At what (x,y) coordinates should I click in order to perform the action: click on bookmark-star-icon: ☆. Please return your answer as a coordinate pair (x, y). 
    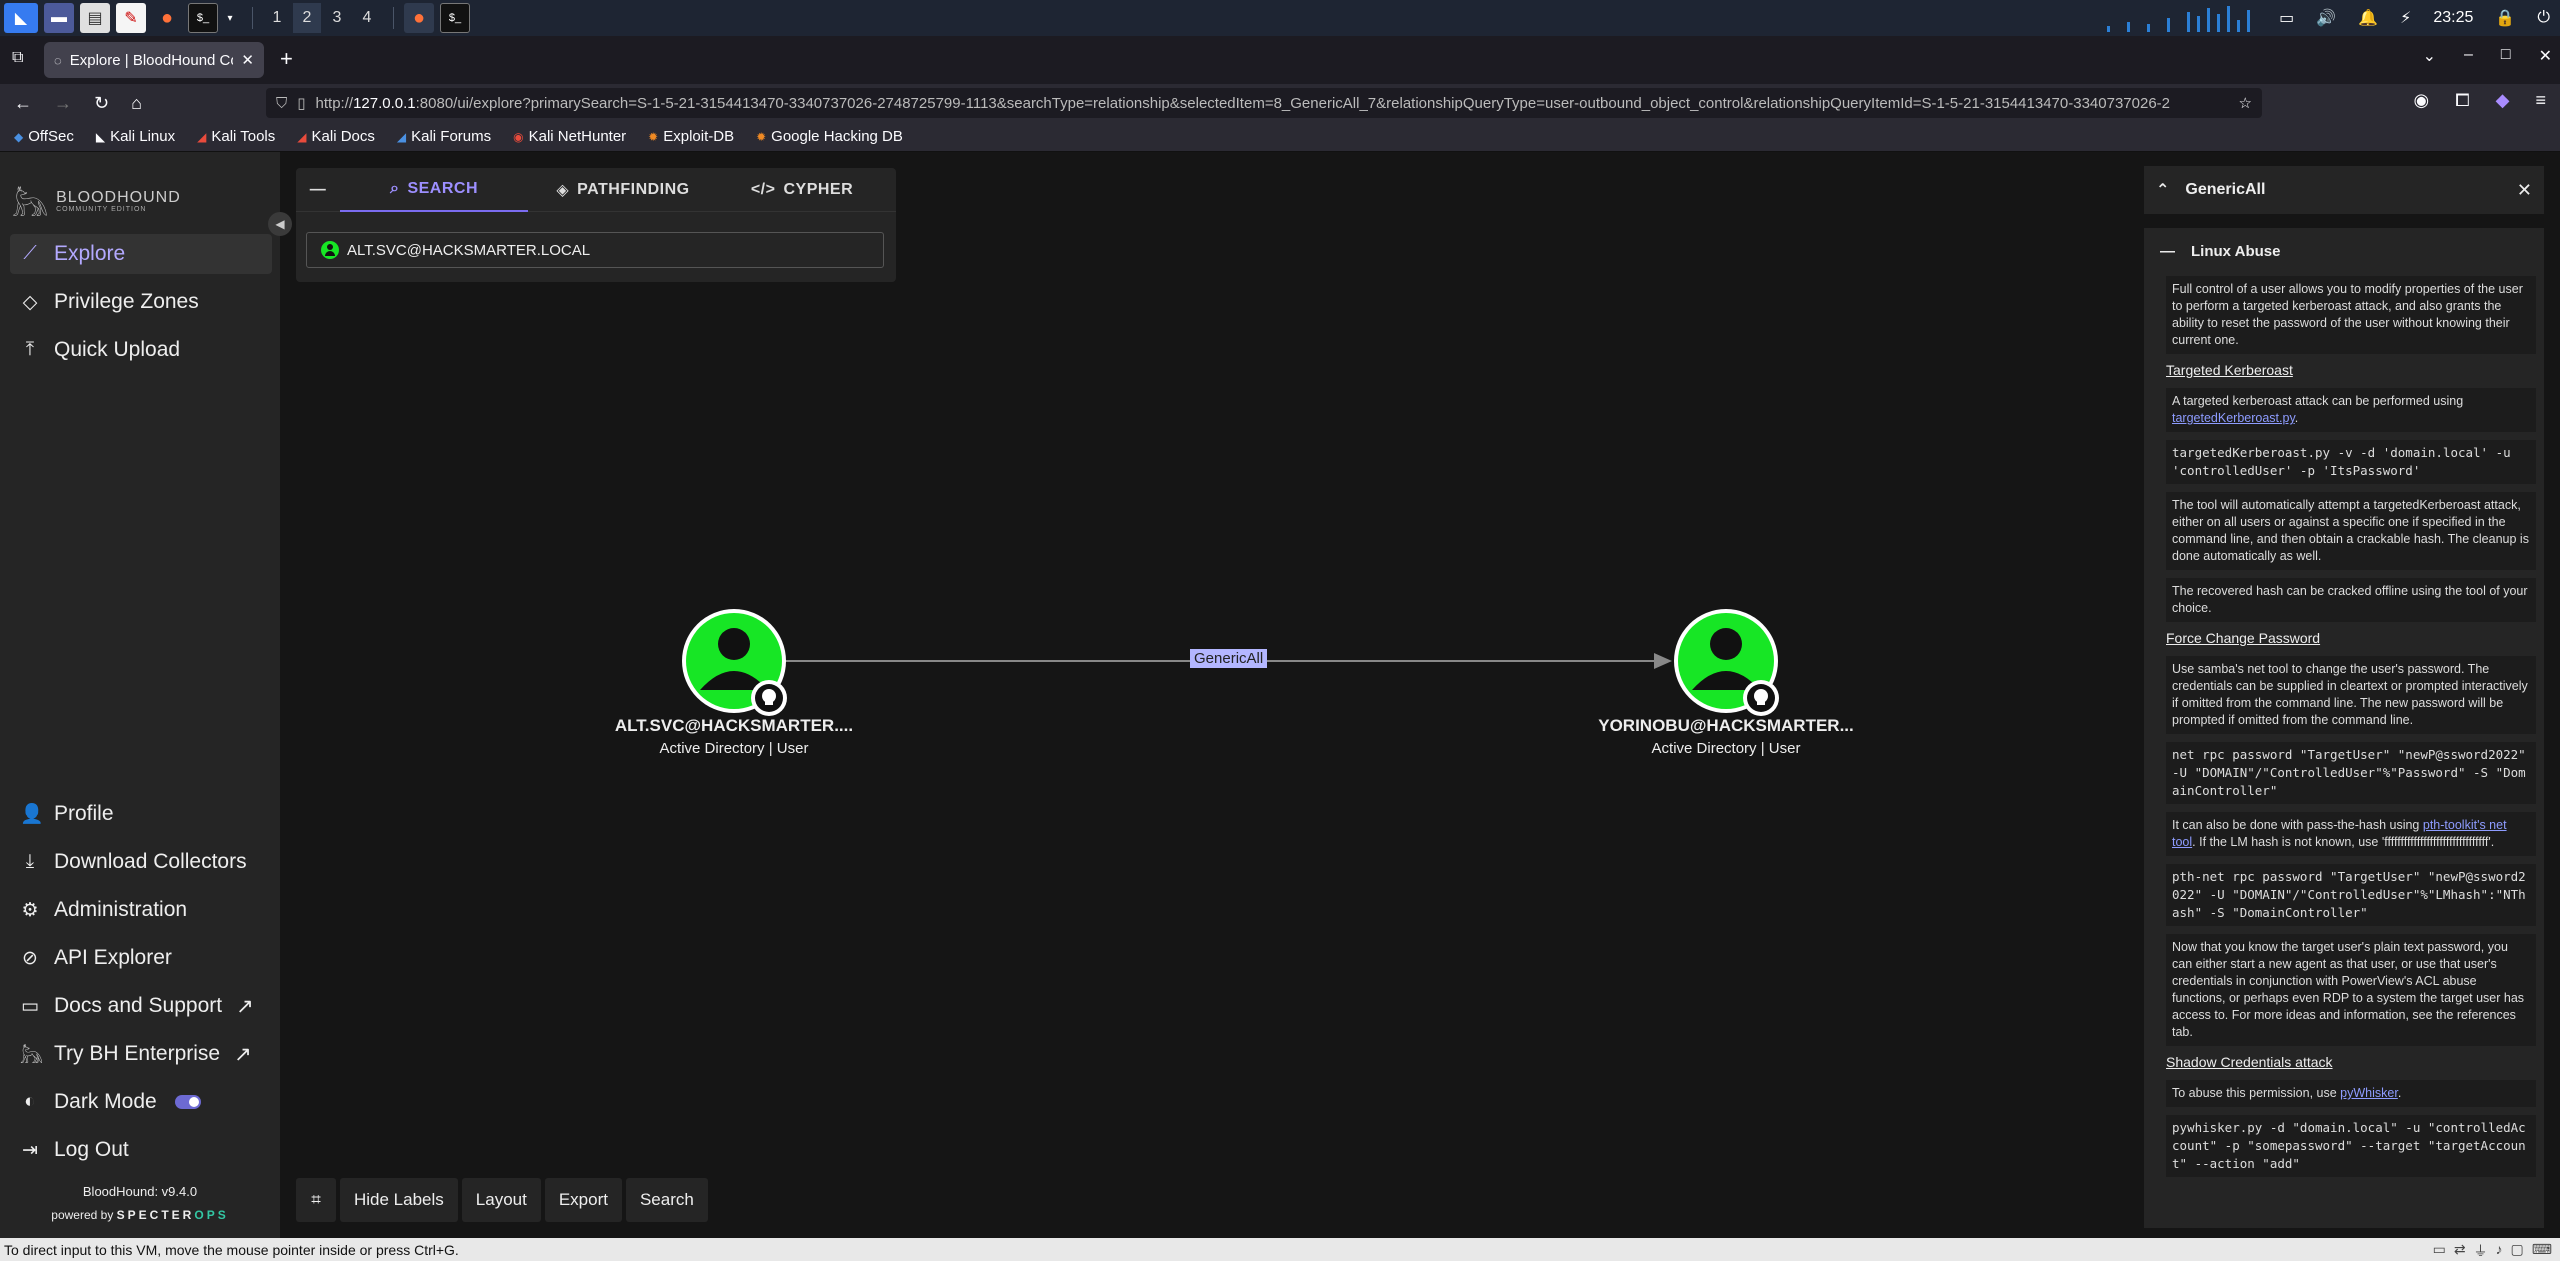
    Looking at the image, I should click on (2245, 103).